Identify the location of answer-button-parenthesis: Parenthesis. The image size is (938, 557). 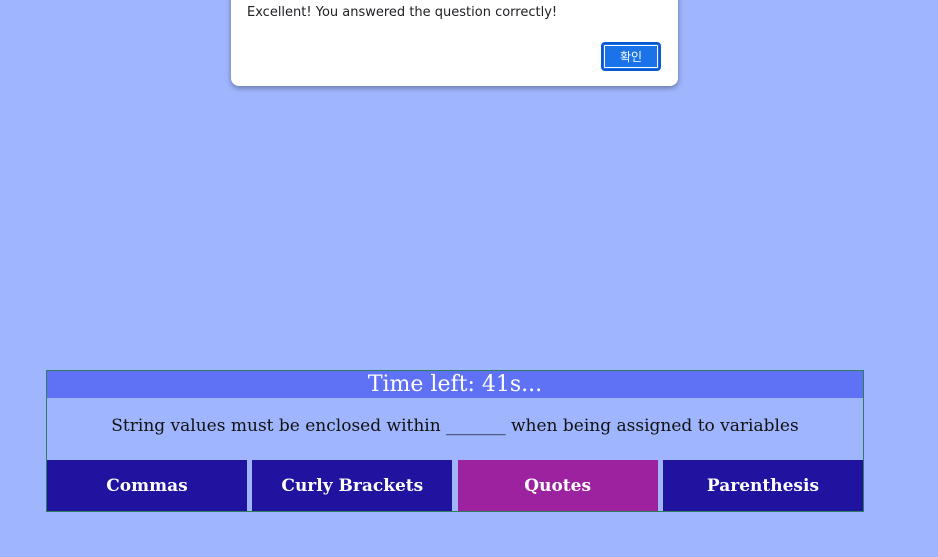
(762, 485).